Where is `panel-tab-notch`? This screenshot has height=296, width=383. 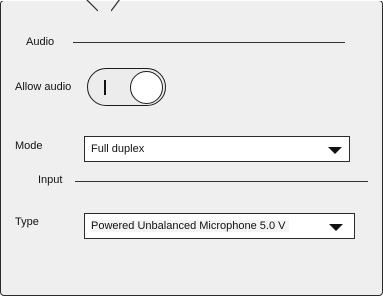 panel-tab-notch is located at coordinates (191, 6).